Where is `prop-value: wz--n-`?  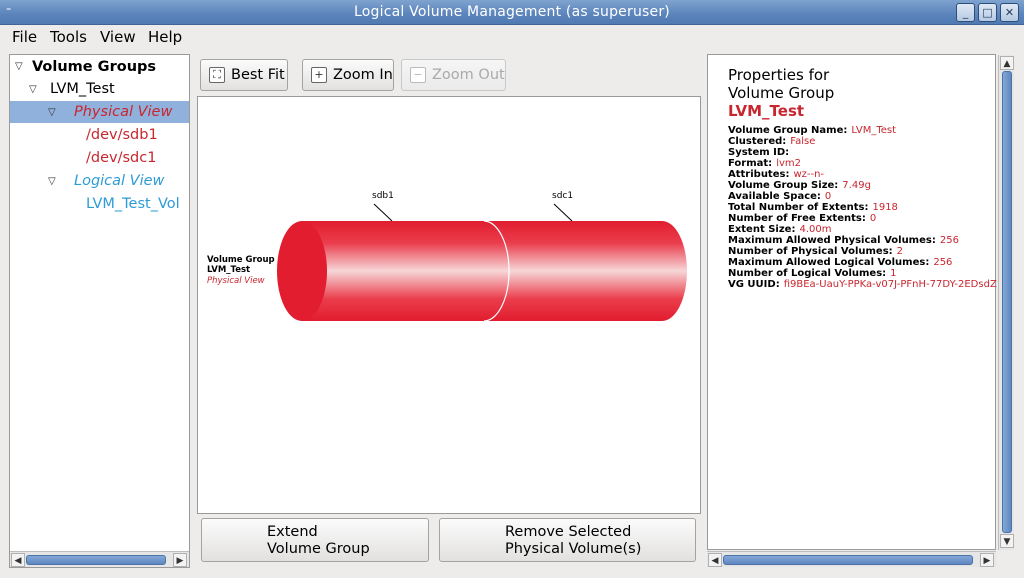
prop-value: wz--n- is located at coordinates (809, 174).